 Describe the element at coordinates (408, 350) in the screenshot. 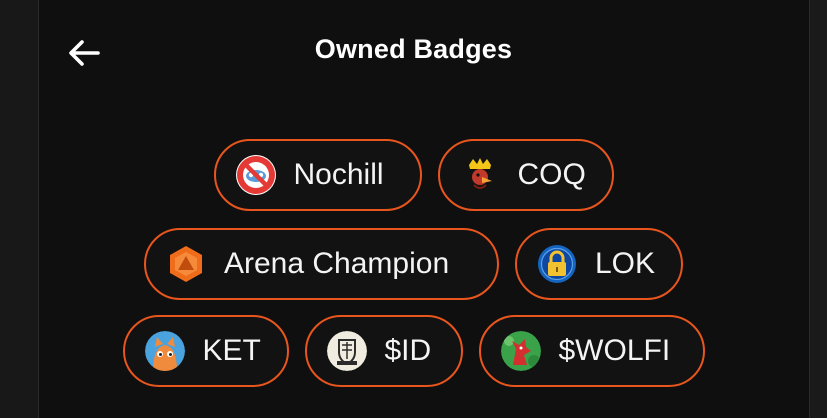

I see `badge-label: $ID` at that location.